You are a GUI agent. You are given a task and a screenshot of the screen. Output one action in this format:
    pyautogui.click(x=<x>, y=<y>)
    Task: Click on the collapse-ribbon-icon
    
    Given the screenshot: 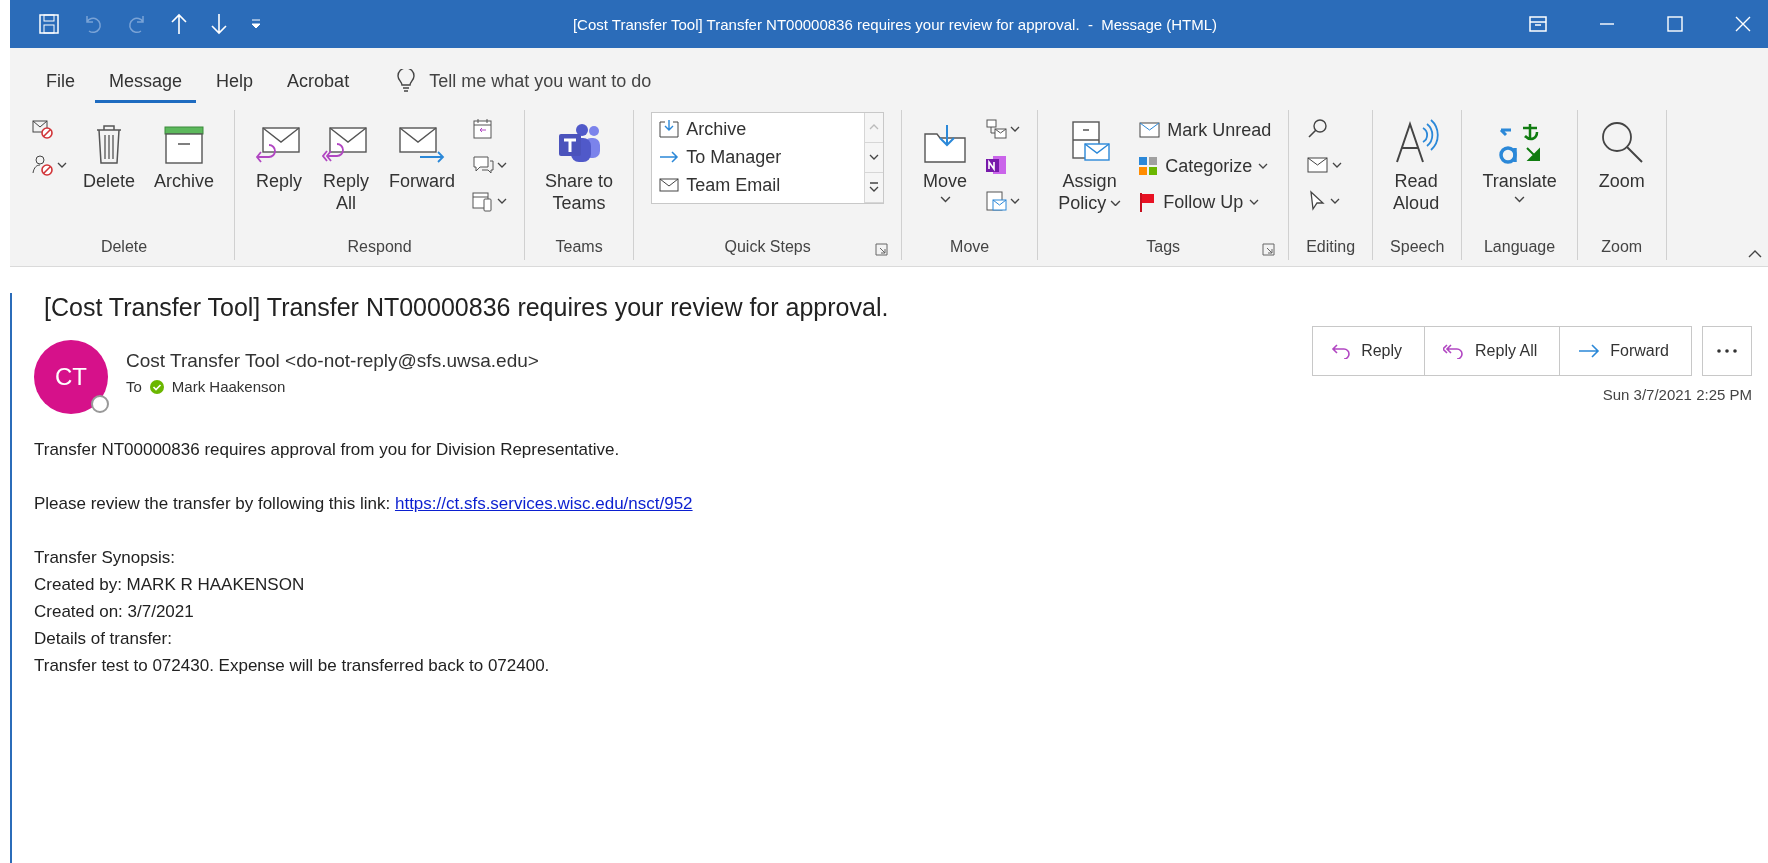 What is the action you would take?
    pyautogui.click(x=1755, y=253)
    